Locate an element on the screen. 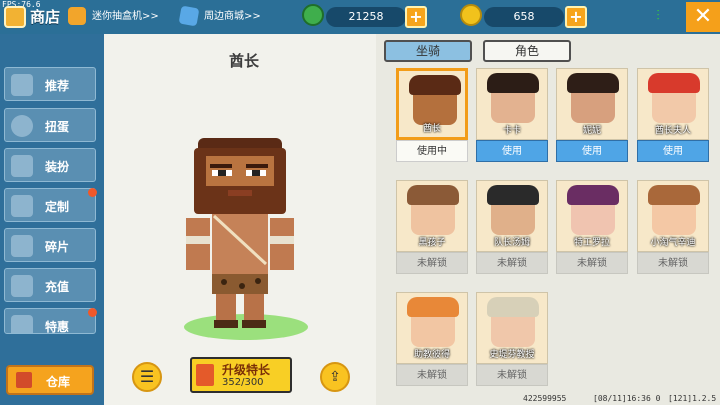 The width and height of the screenshot is (720, 405). sidebar-item-custom: 定制 is located at coordinates (50, 205).